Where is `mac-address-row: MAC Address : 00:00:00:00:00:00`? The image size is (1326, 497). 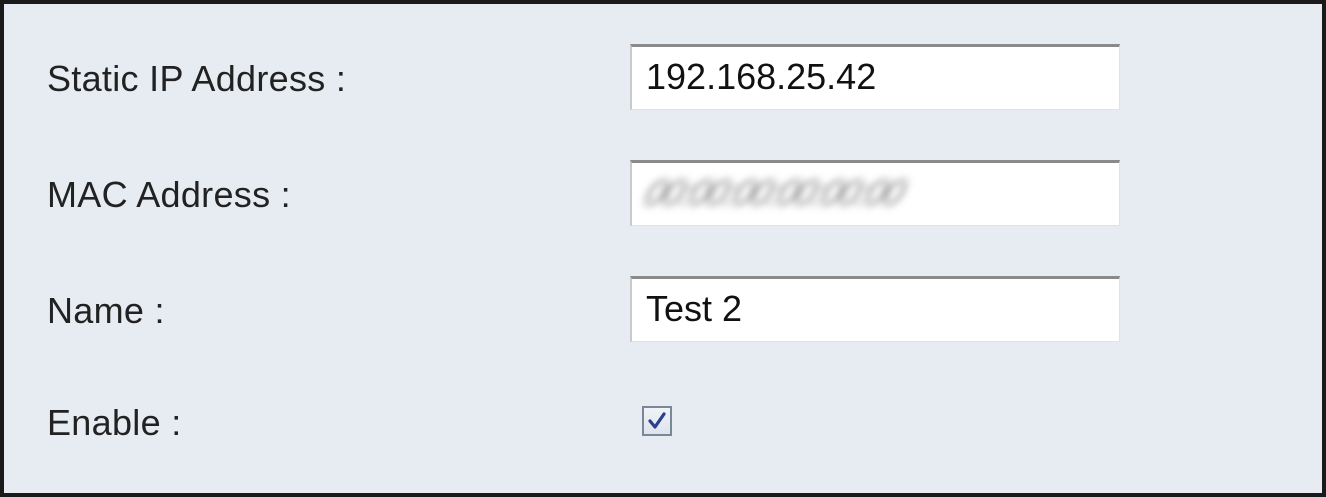
mac-address-row: MAC Address : 00:00:00:00:00:00 is located at coordinates (663, 195).